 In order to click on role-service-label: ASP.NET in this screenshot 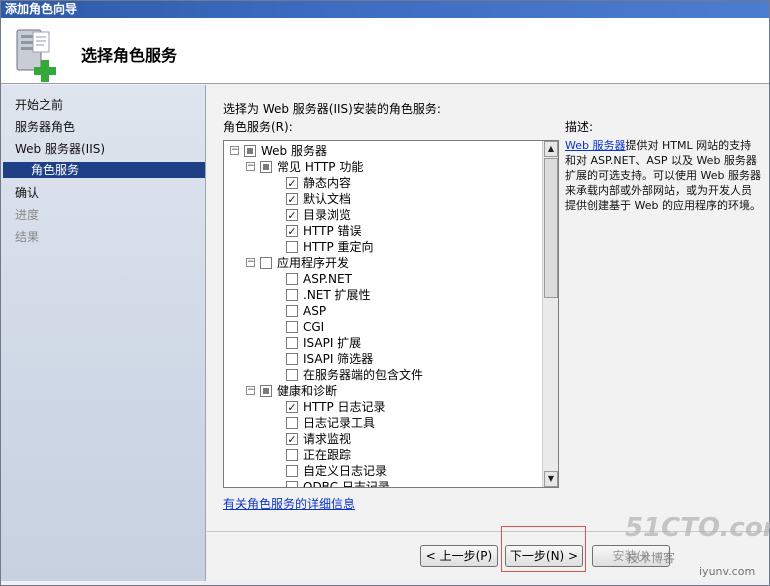, I will do `click(327, 279)`.